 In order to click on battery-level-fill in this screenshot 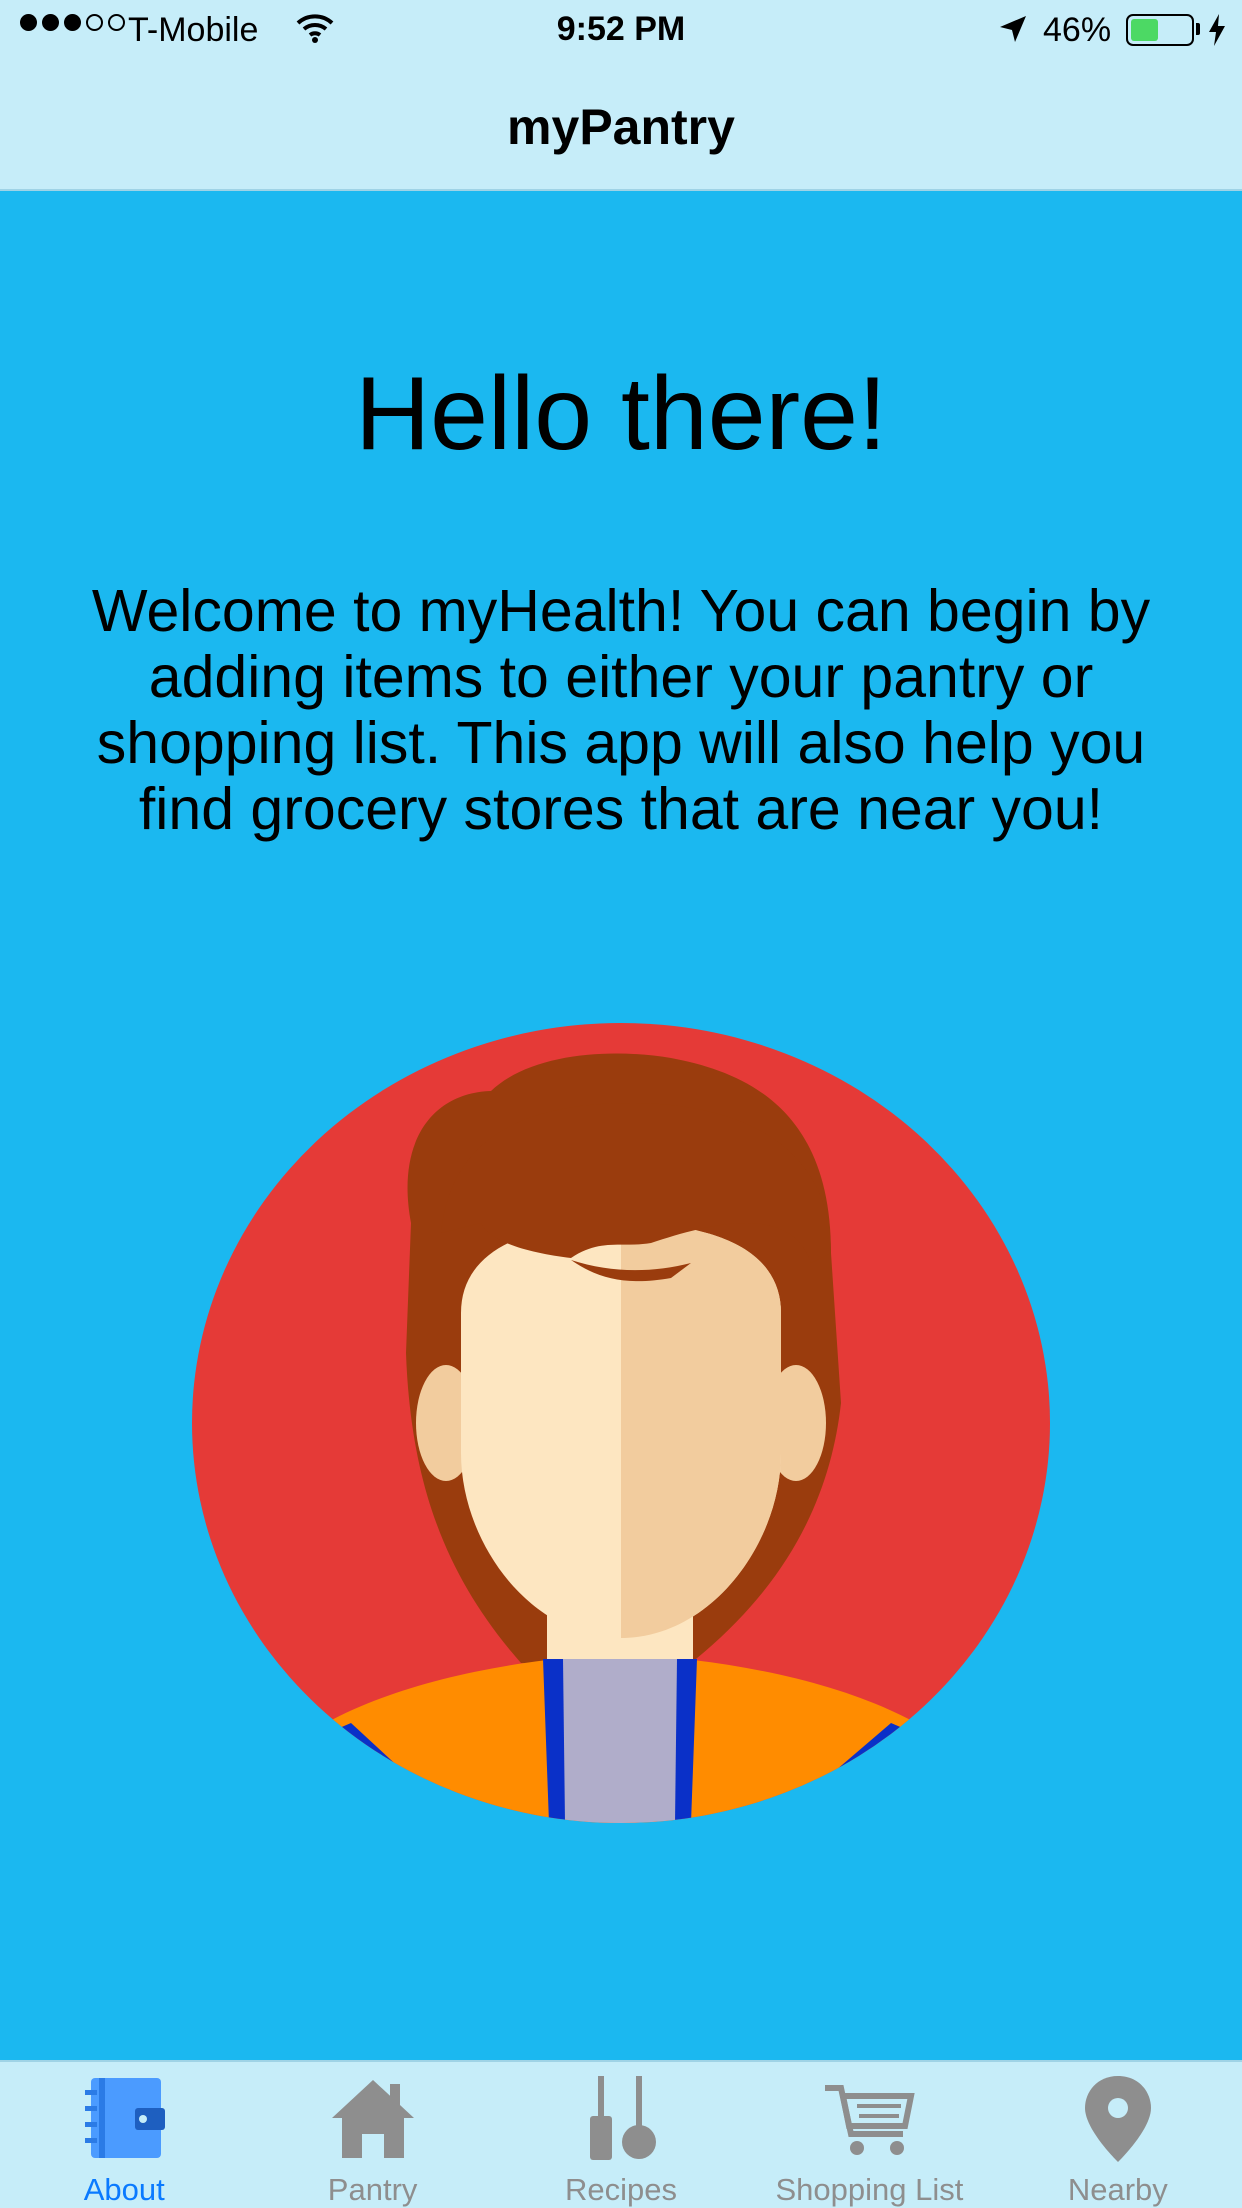, I will do `click(1144, 30)`.